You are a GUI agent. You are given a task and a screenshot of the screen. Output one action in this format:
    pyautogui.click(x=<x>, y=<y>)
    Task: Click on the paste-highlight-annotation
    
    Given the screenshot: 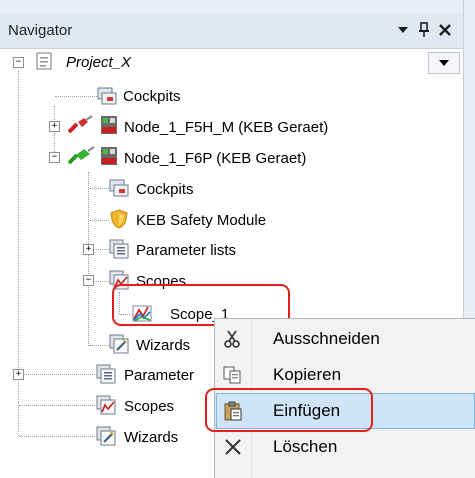 What is the action you would take?
    pyautogui.click(x=289, y=410)
    